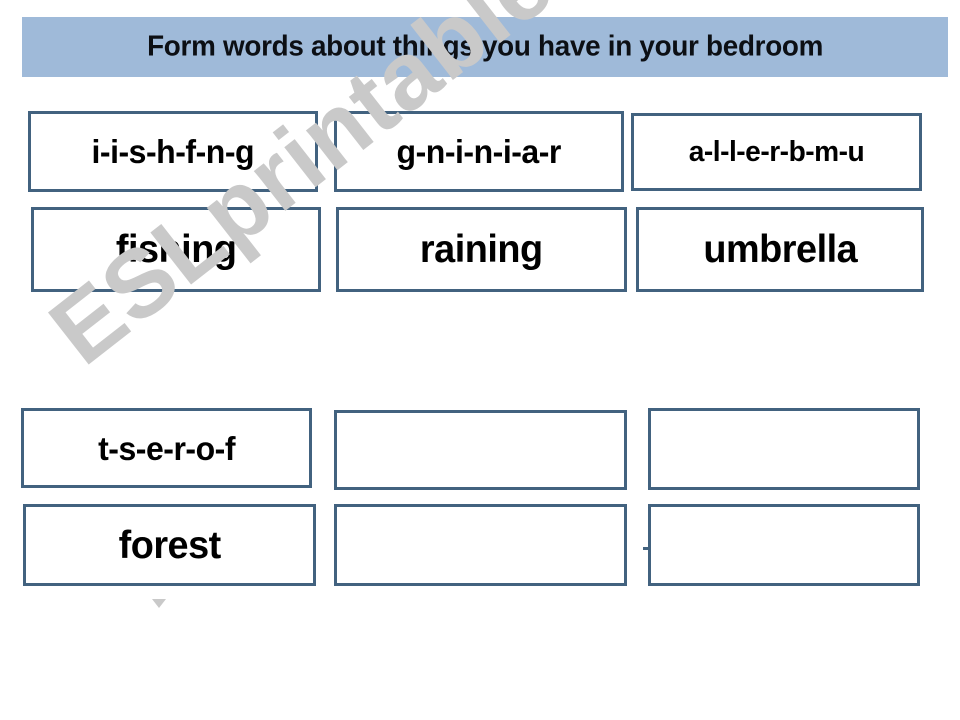  I want to click on scramble-box-3: a-l-l-e-r-b-m-u, so click(776, 152).